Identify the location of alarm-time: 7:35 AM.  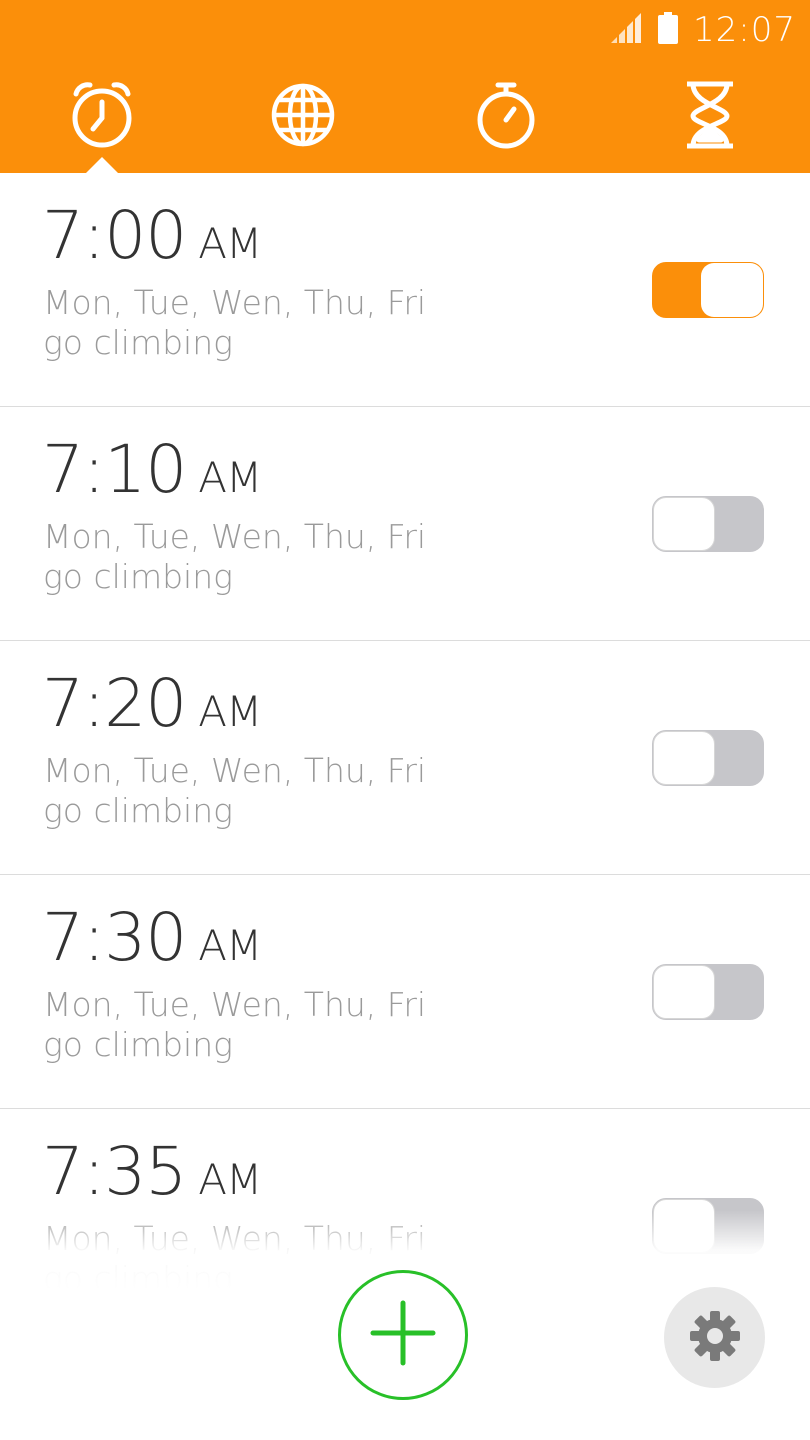
(152, 1171).